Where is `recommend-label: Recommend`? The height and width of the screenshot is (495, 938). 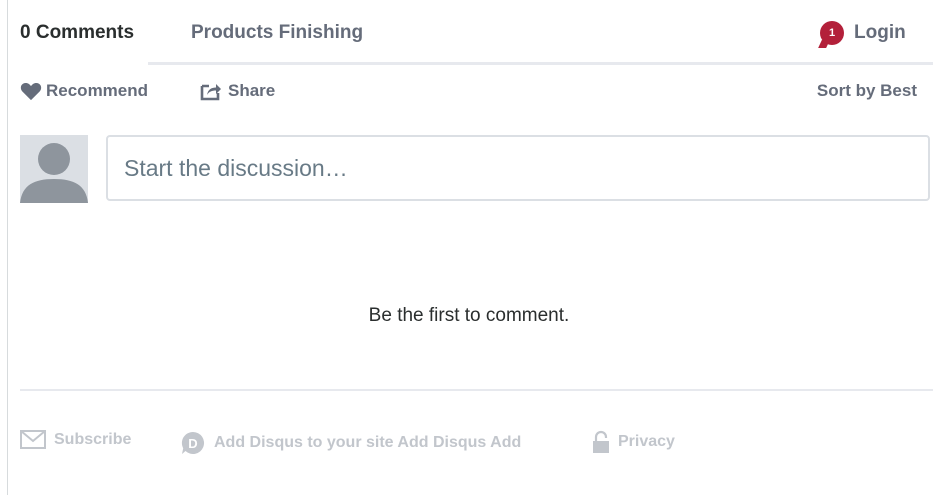 recommend-label: Recommend is located at coordinates (97, 90).